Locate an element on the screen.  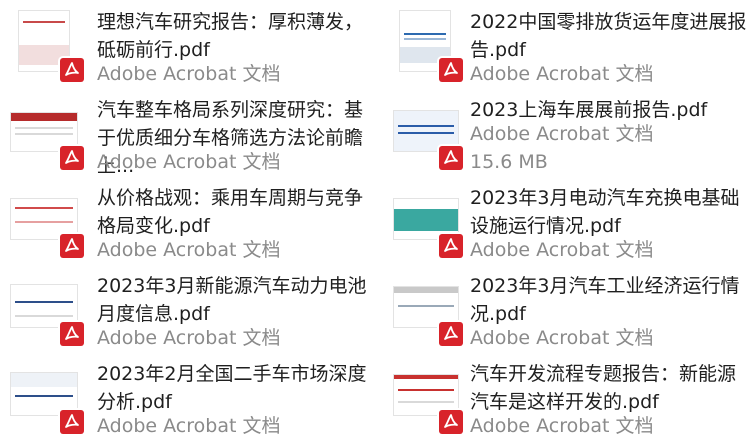
file-item: 理想汽车研究报告：厚积薄发，砥砺前行.pdf Adobe Acrobat 文档 is located at coordinates (193, 50).